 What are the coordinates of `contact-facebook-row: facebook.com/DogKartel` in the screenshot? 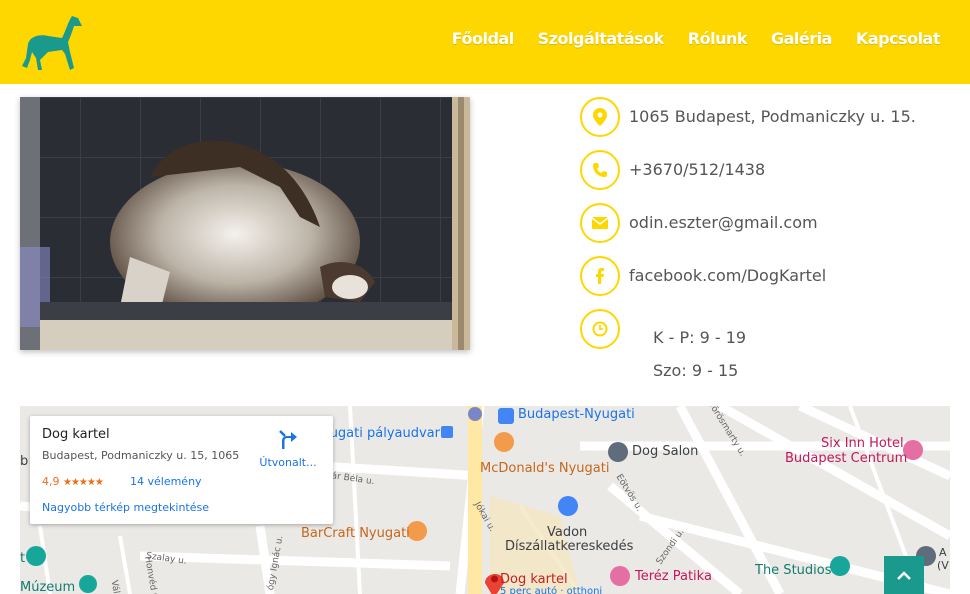 It's located at (748, 275).